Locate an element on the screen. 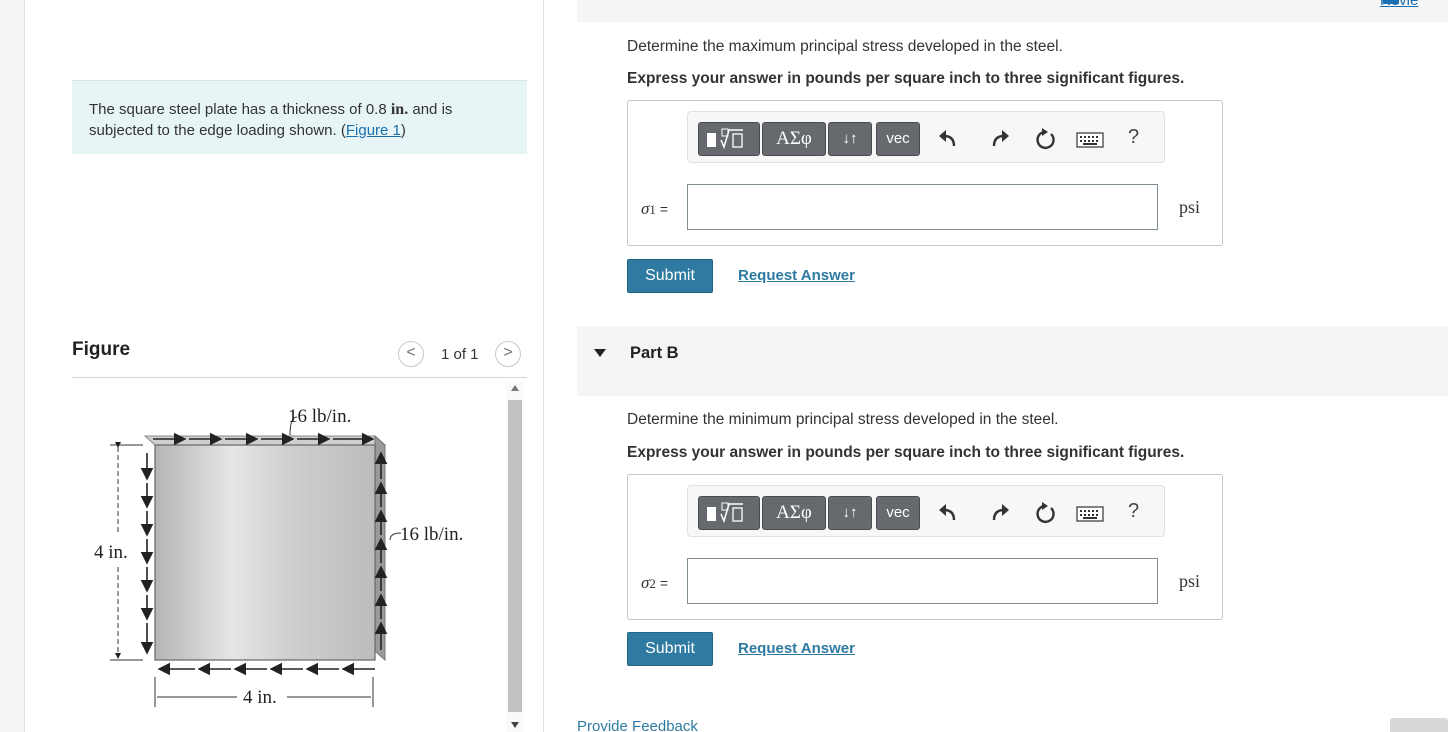  next-figure-button: > is located at coordinates (508, 354).